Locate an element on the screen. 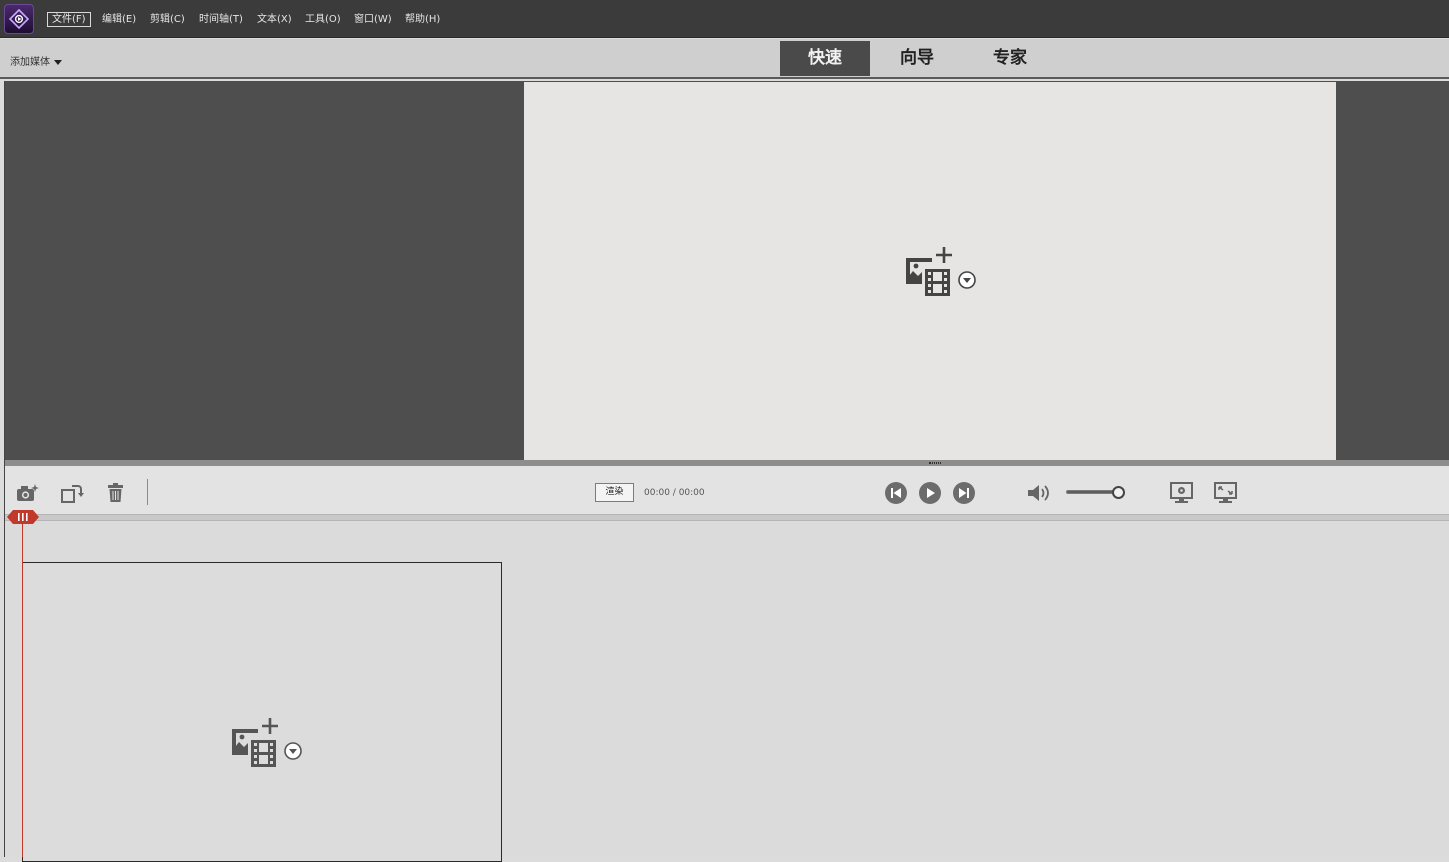  add-media-button is located at coordinates (942, 274).